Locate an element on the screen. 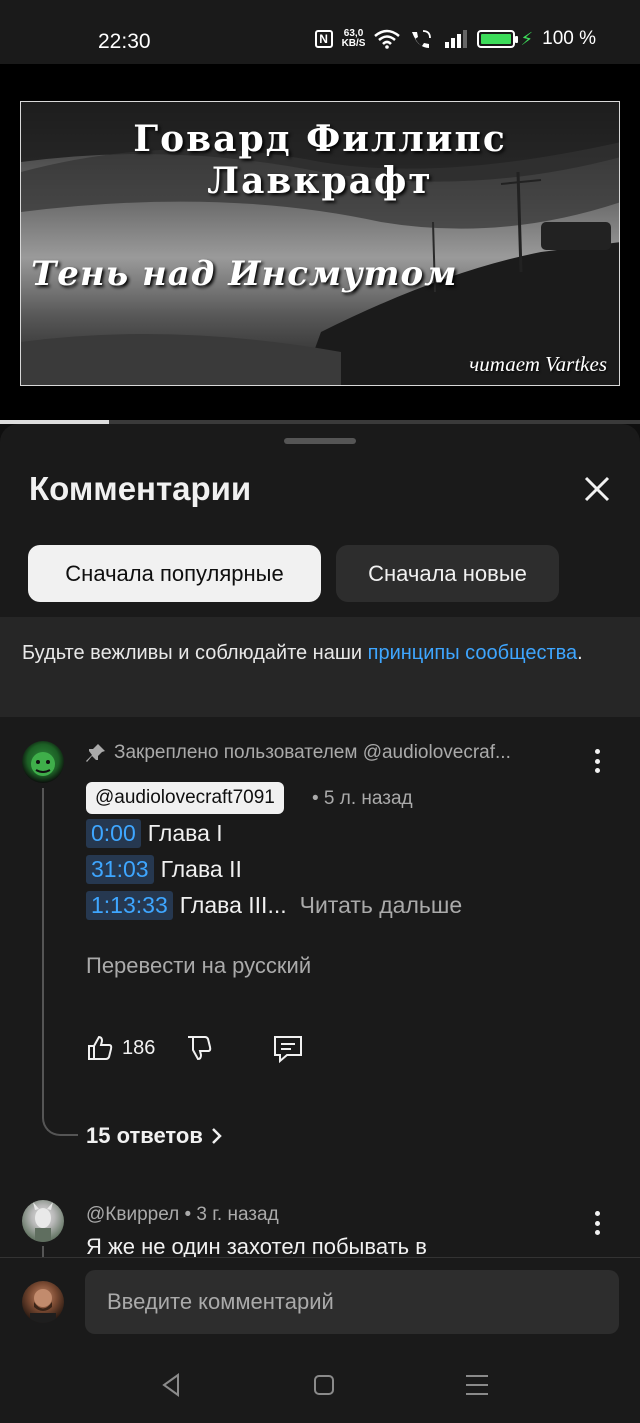  reply-button is located at coordinates (288, 1049).